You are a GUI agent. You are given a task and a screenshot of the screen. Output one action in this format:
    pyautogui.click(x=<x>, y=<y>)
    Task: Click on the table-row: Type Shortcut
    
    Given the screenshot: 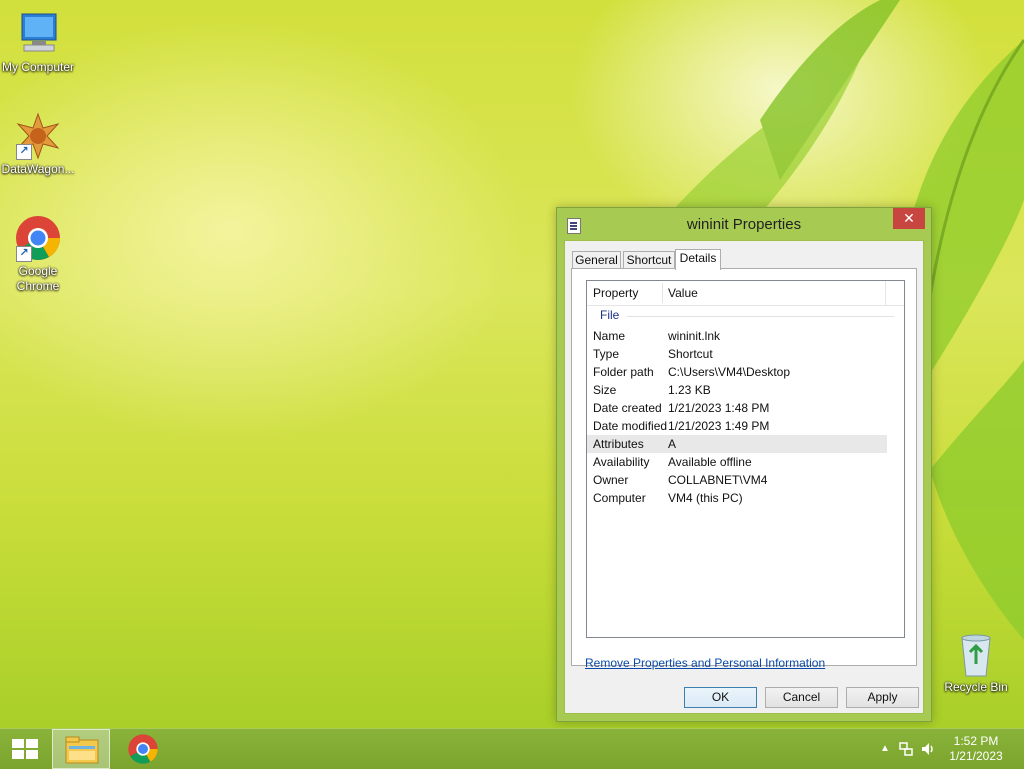 What is the action you would take?
    pyautogui.click(x=737, y=354)
    